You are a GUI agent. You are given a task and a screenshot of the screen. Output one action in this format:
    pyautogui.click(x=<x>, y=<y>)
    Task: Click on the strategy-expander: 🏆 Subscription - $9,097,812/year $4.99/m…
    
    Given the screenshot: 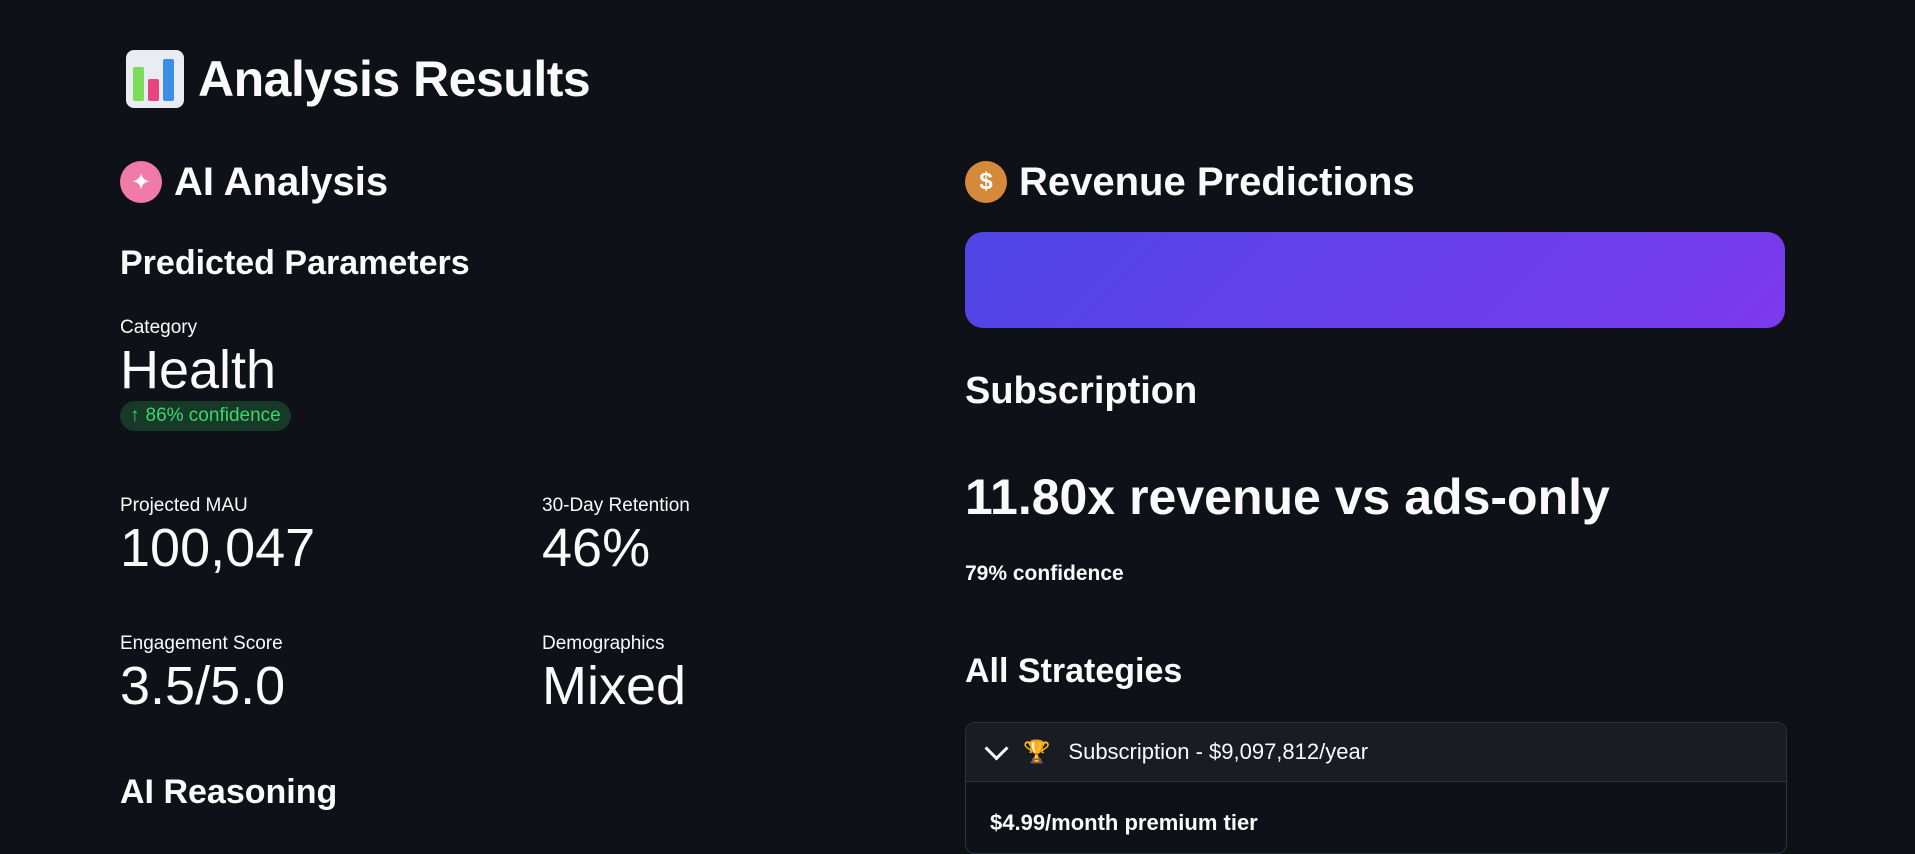 What is the action you would take?
    pyautogui.click(x=1376, y=788)
    